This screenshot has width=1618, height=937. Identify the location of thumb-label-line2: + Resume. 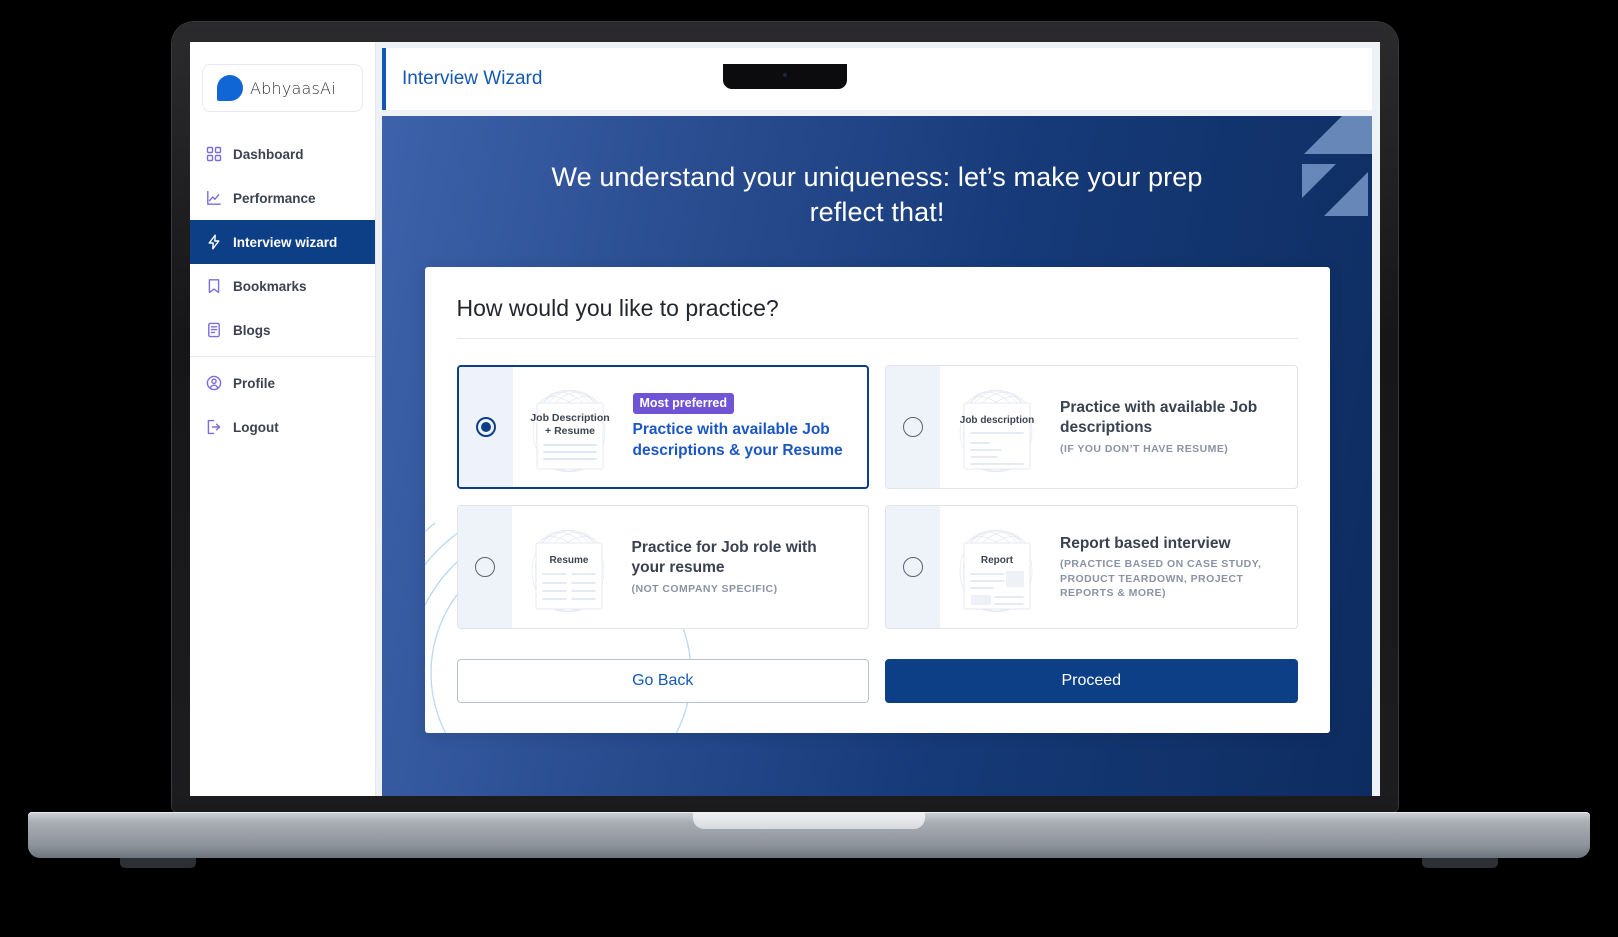
(570, 431).